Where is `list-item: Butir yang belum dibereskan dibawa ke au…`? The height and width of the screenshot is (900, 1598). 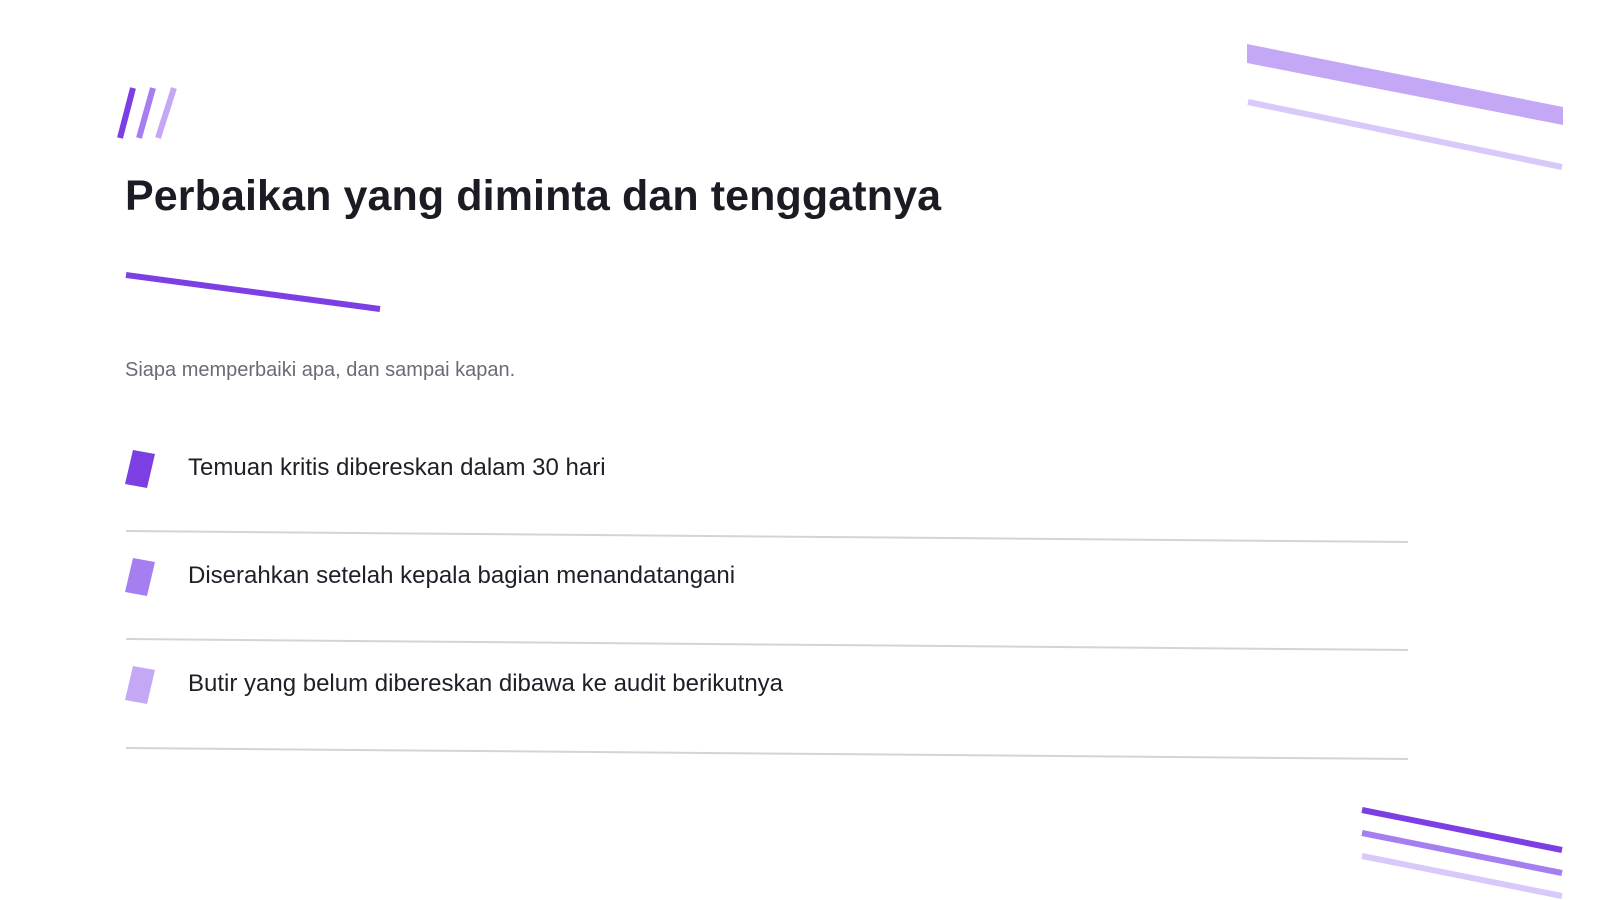
list-item: Butir yang belum dibereskan dibawa ke au… is located at coordinates (765, 700).